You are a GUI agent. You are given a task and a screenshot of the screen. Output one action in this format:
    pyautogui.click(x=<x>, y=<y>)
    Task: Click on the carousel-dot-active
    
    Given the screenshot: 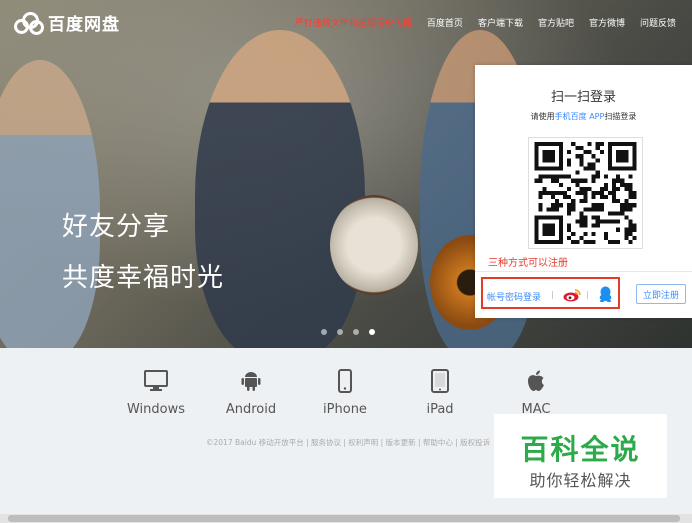 What is the action you would take?
    pyautogui.click(x=372, y=332)
    